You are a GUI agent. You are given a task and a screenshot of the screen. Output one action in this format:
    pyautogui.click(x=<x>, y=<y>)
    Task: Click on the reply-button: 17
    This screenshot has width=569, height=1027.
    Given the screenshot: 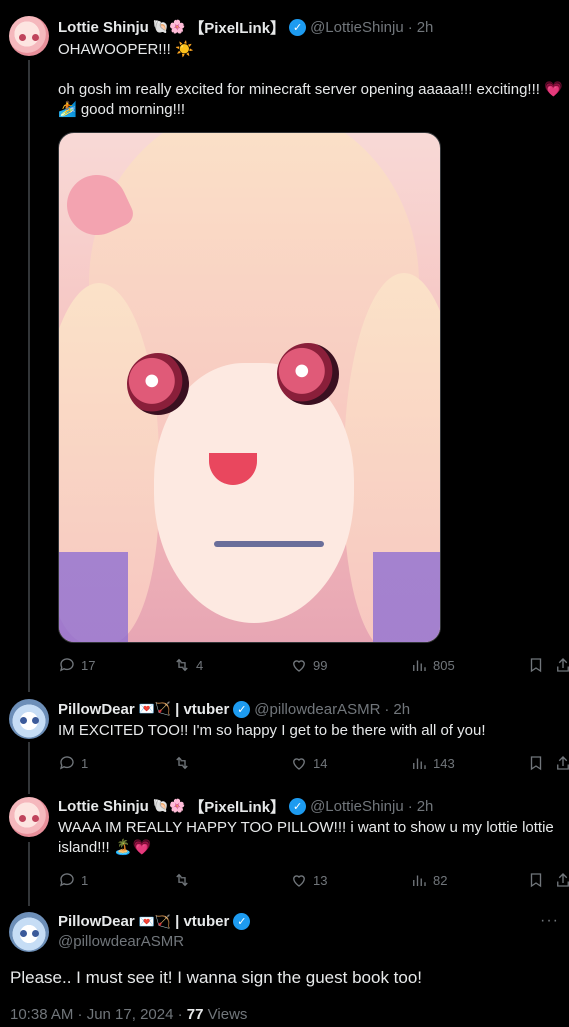 What is the action you would take?
    pyautogui.click(x=76, y=665)
    